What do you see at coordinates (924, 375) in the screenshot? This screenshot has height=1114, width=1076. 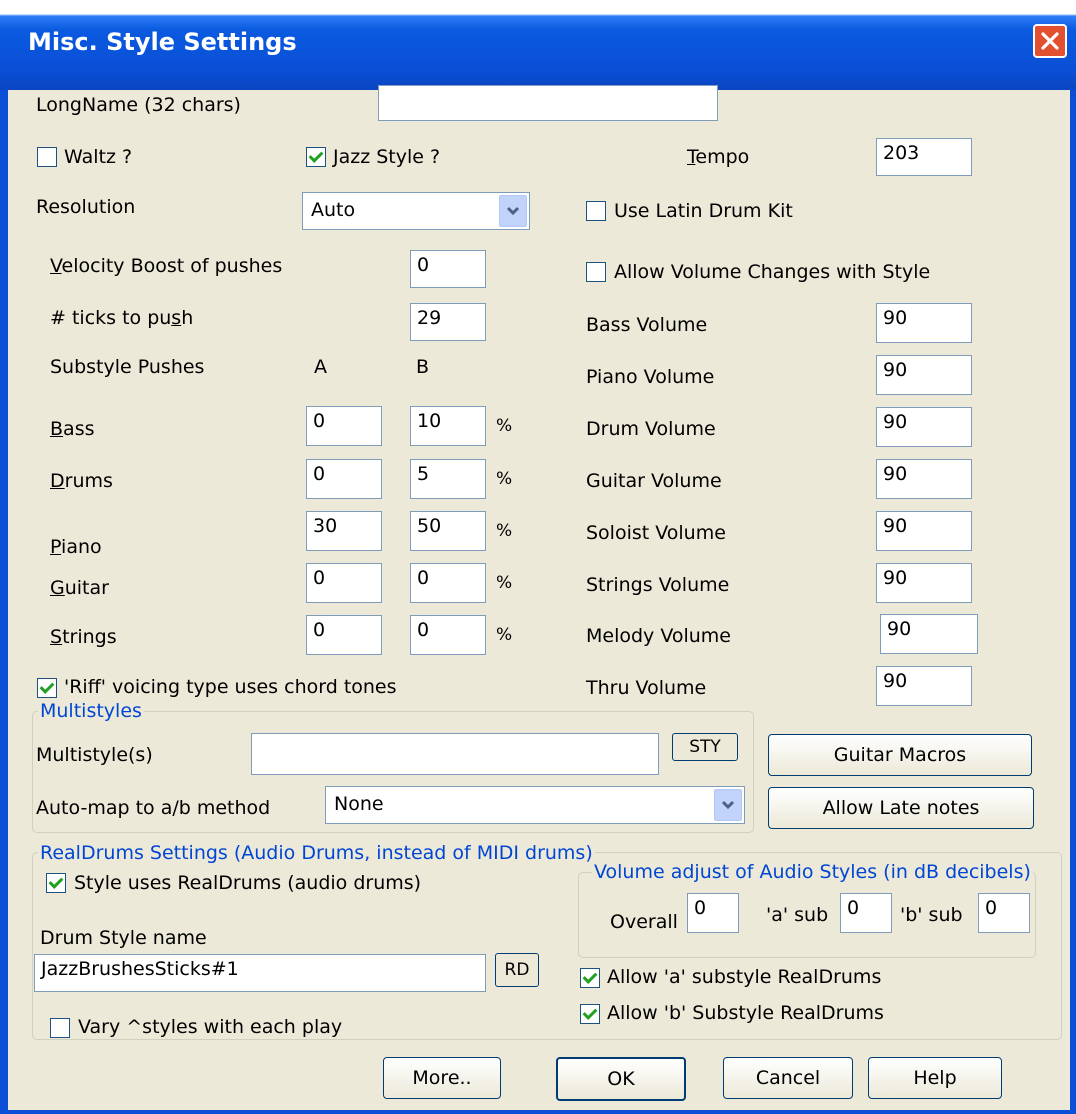 I see `piano-volume-input: 90` at bounding box center [924, 375].